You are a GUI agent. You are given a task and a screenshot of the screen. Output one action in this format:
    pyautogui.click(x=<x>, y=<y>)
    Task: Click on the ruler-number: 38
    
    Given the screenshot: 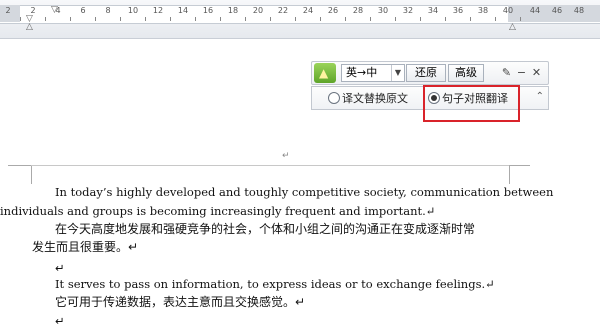 What is the action you would take?
    pyautogui.click(x=483, y=10)
    